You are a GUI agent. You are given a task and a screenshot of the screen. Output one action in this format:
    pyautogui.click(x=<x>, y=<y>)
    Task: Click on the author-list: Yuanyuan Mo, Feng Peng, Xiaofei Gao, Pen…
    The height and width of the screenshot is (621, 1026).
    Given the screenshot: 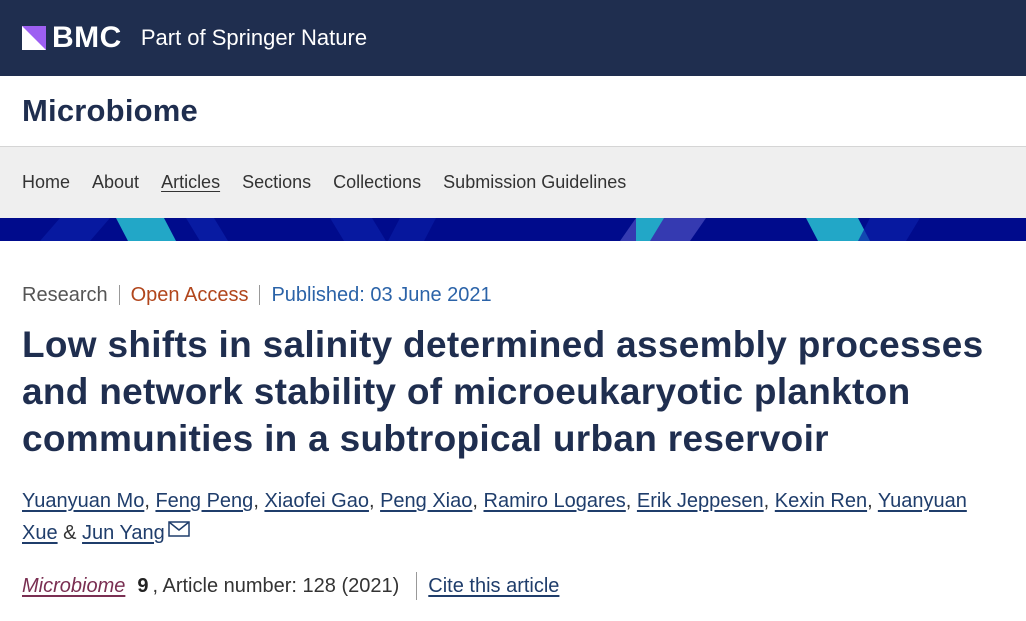 What is the action you would take?
    pyautogui.click(x=513, y=517)
    